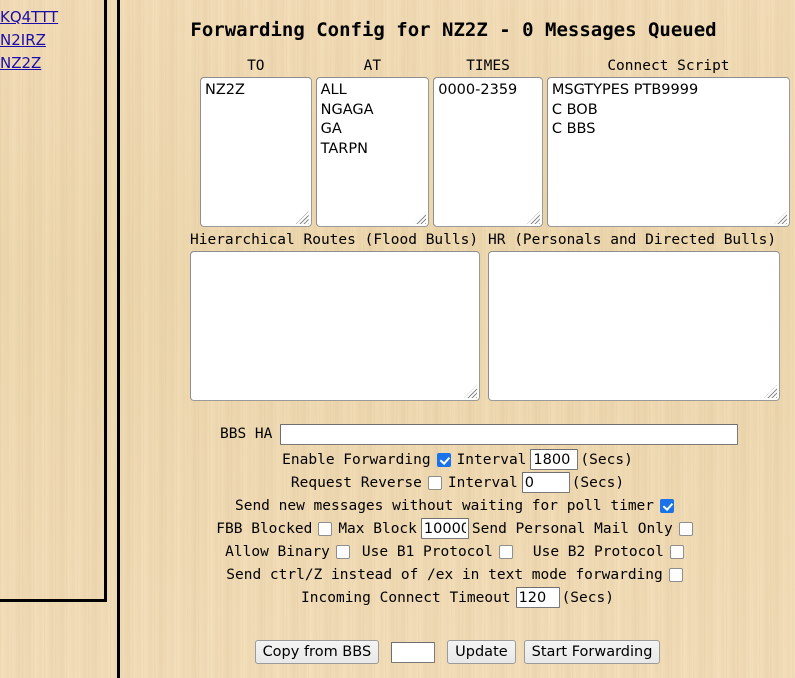 The width and height of the screenshot is (795, 678). What do you see at coordinates (676, 551) in the screenshot?
I see `b2-protocol-checkbox` at bounding box center [676, 551].